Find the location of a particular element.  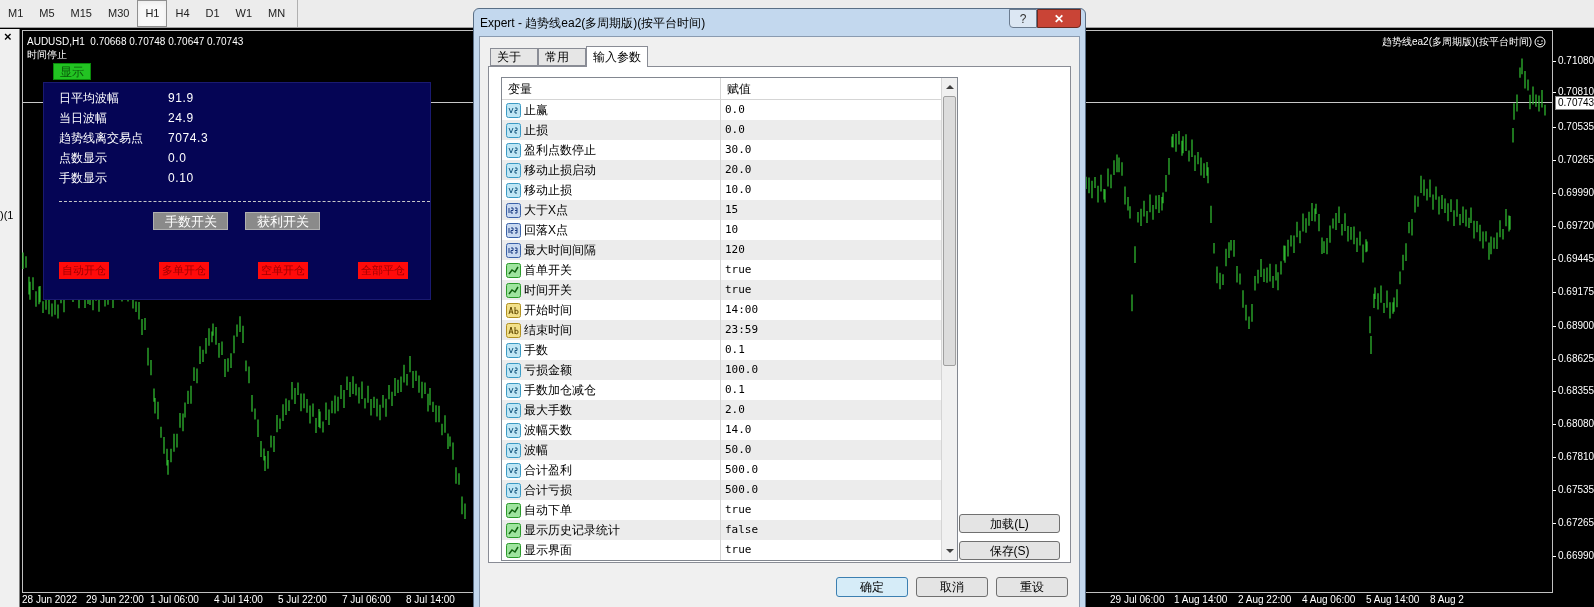

period-button: W1 is located at coordinates (244, 13).